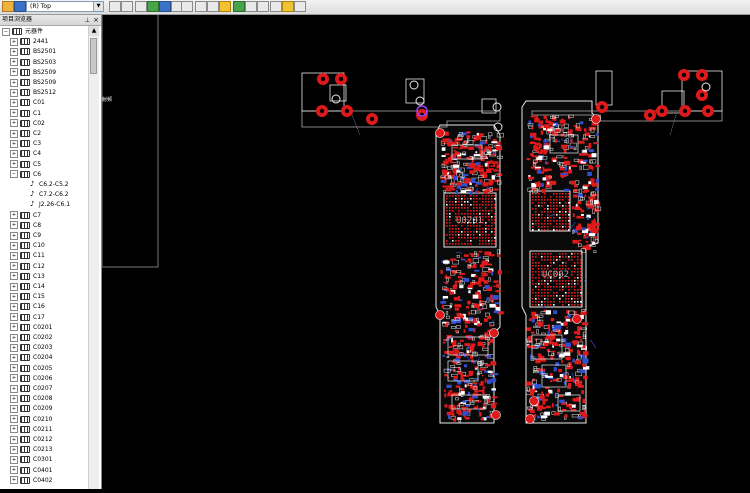 Image resolution: width=750 pixels, height=493 pixels. What do you see at coordinates (201, 6) in the screenshot?
I see `zoom-in-icon` at bounding box center [201, 6].